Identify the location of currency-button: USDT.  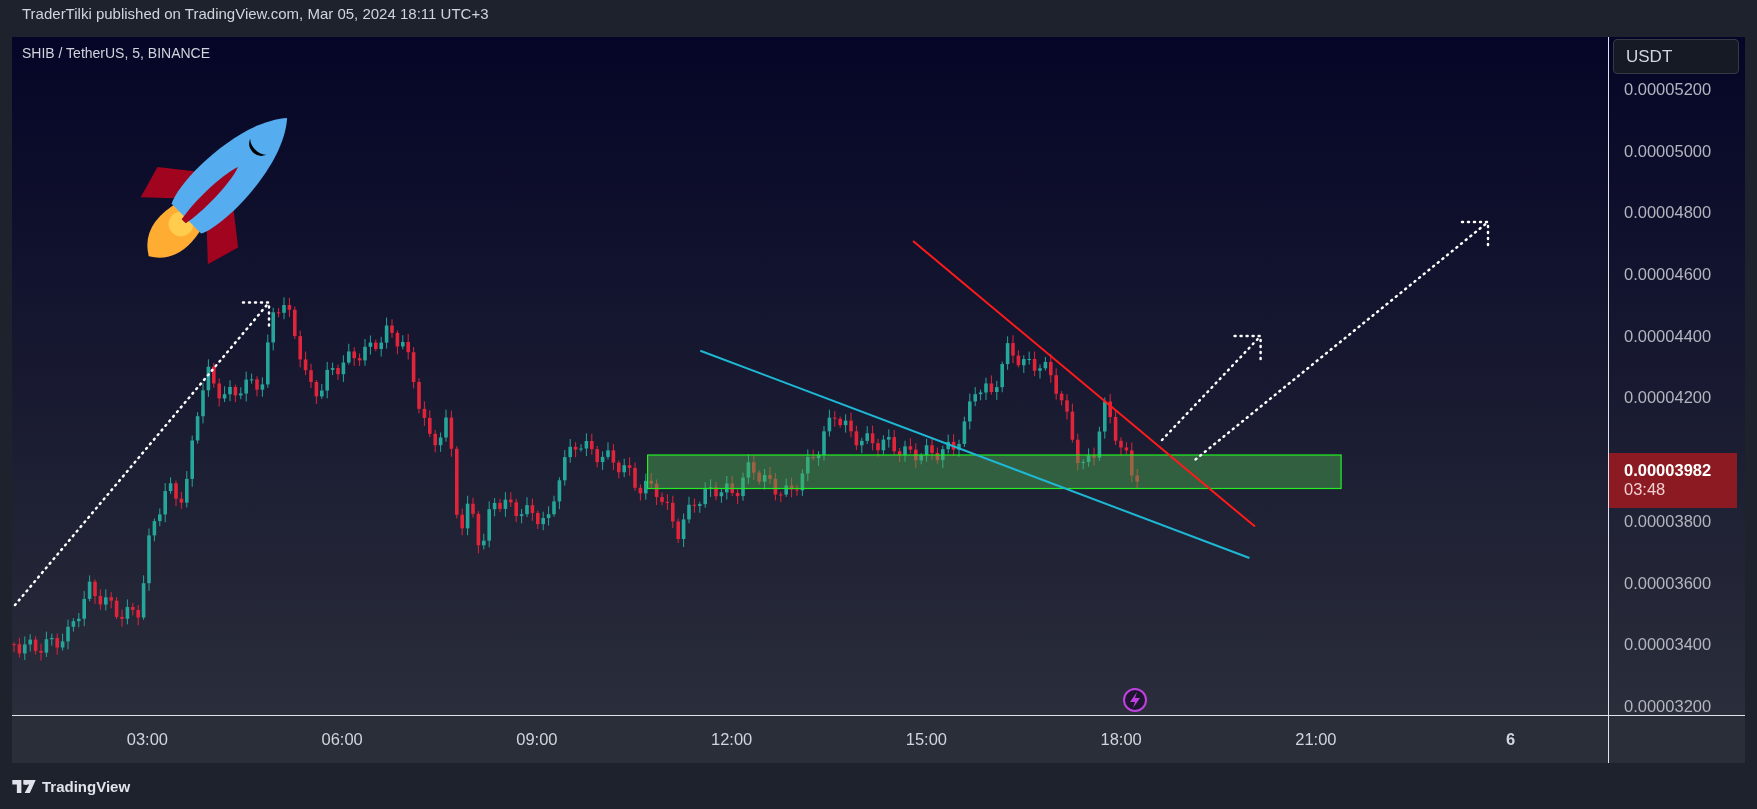
(1676, 56).